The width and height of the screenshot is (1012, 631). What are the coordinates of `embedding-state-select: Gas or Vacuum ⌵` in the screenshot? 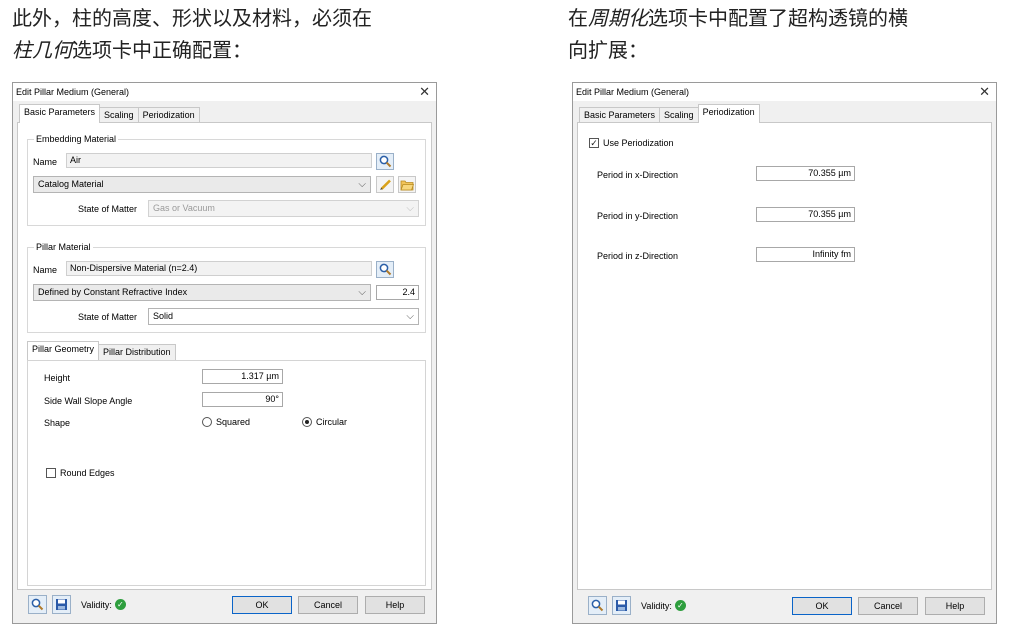 It's located at (283, 208).